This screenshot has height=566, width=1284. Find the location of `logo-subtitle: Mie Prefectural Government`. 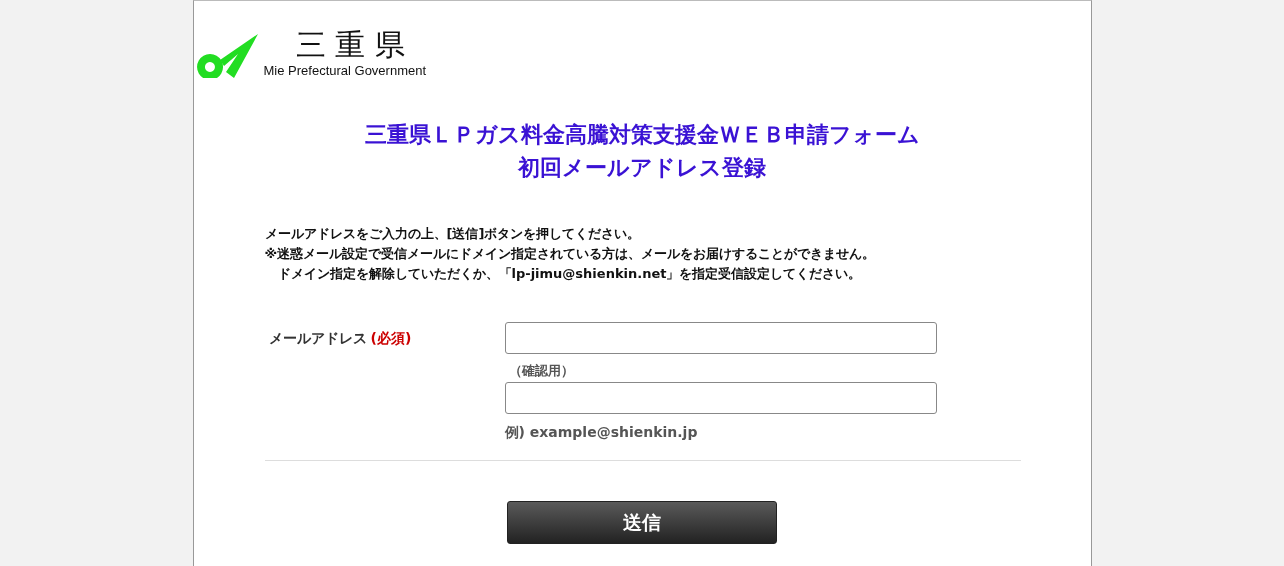

logo-subtitle: Mie Prefectural Government is located at coordinates (345, 70).